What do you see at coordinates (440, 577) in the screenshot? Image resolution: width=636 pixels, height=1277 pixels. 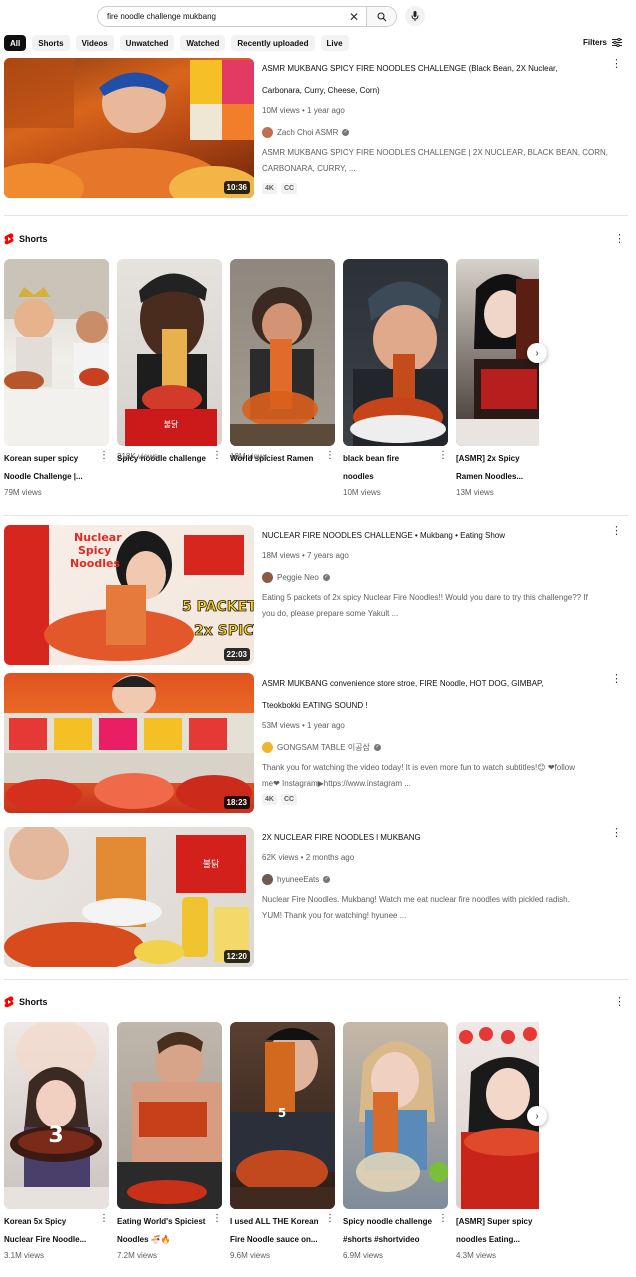 I see `channel-link: Peggie Neo ✓` at bounding box center [440, 577].